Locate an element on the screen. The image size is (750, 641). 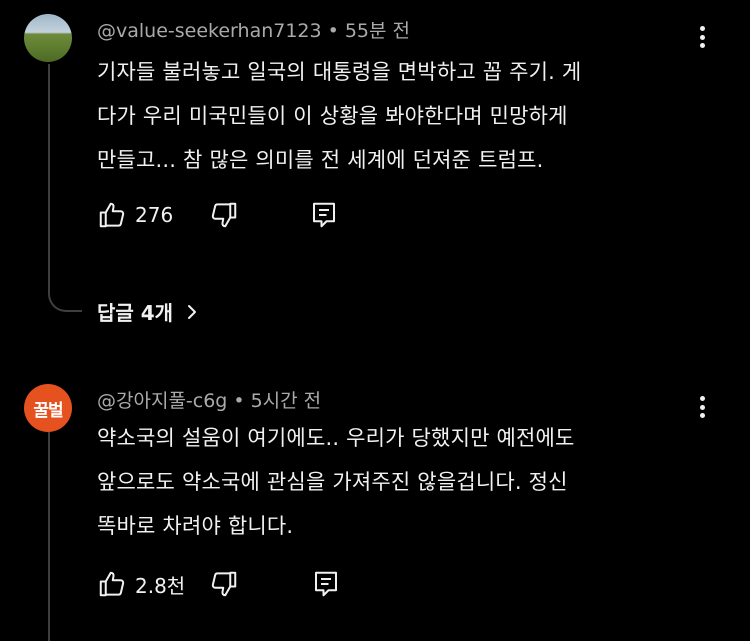
comment-time: 55분 전 is located at coordinates (377, 31).